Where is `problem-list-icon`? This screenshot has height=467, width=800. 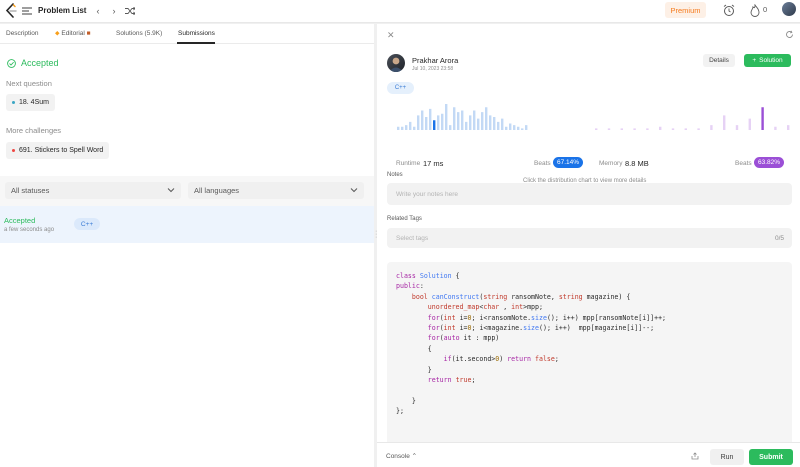 problem-list-icon is located at coordinates (27, 11).